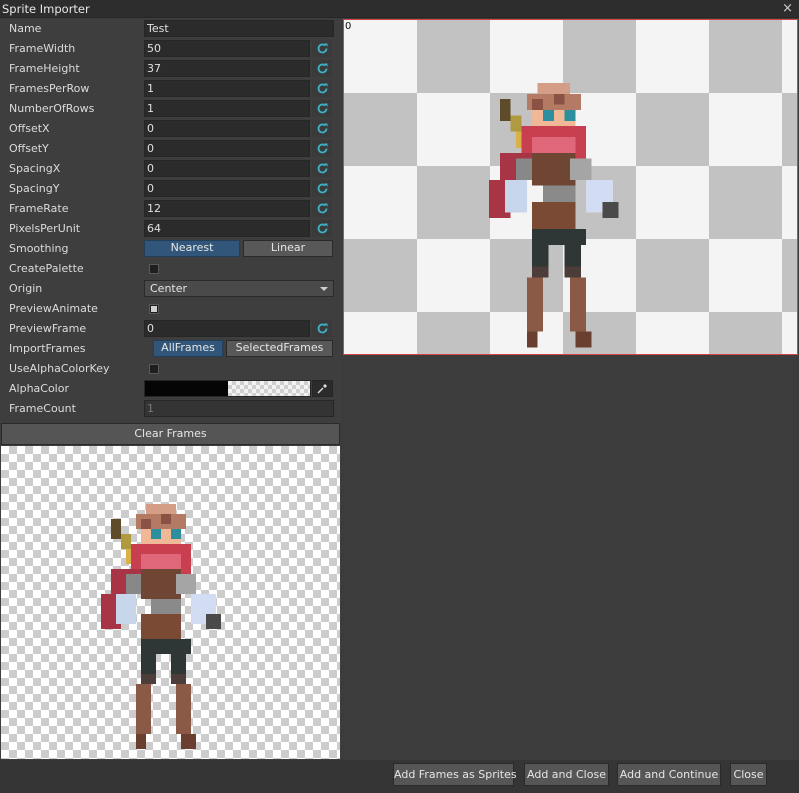 The height and width of the screenshot is (793, 799). I want to click on frame-height-field: 37, so click(227, 68).